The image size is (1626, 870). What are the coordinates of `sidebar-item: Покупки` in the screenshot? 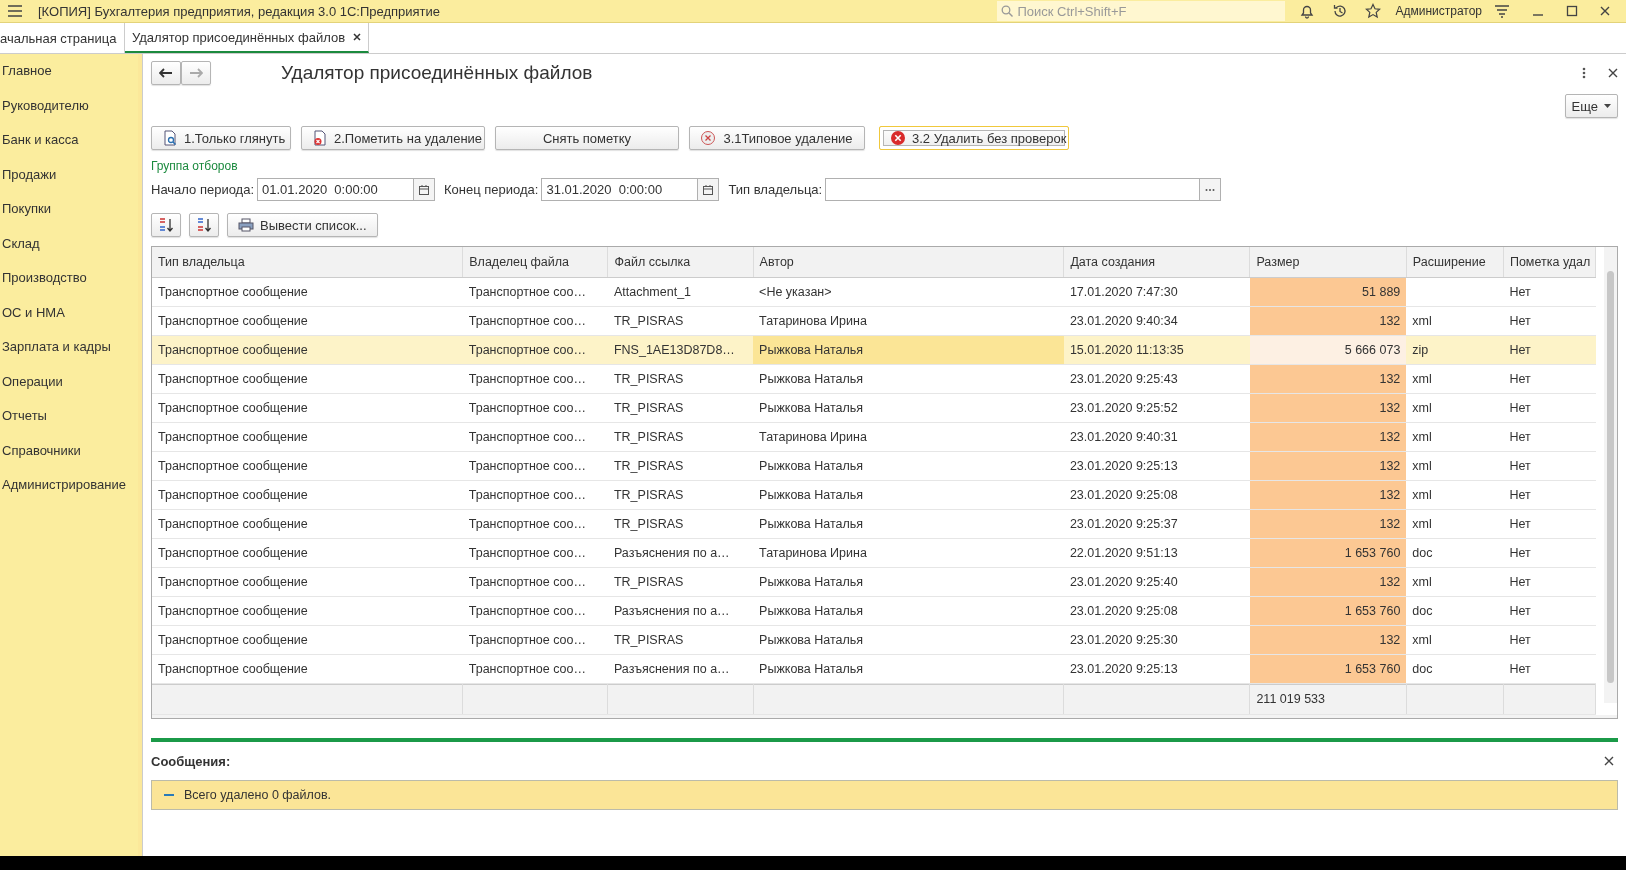 It's located at (69, 216).